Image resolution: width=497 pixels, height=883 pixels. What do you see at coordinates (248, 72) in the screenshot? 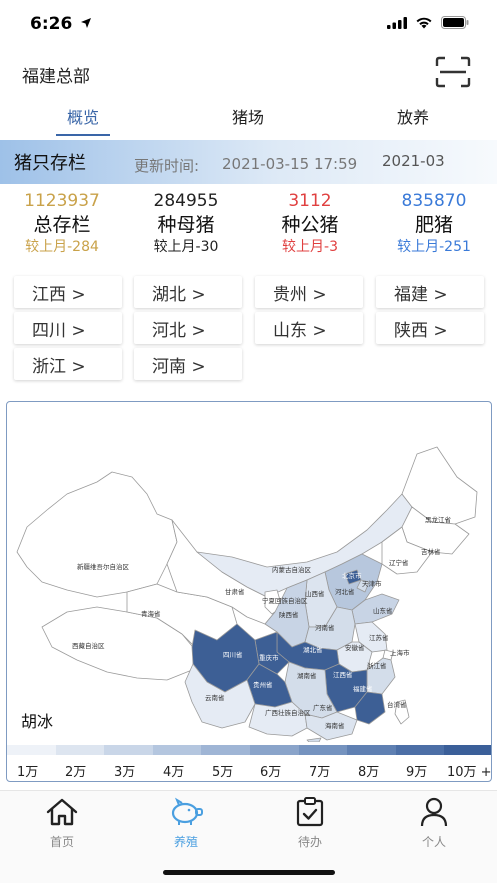
I see `app-header: 福建总部` at bounding box center [248, 72].